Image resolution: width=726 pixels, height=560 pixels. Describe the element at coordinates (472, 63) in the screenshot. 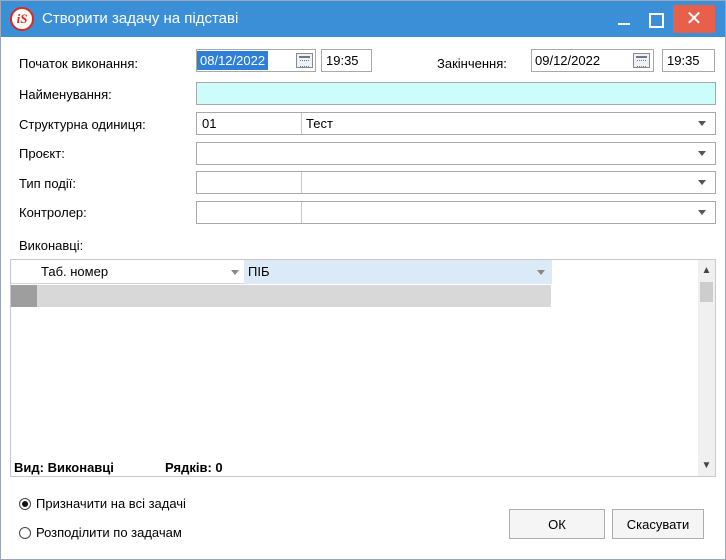

I see `end-label: Закінчення:` at that location.